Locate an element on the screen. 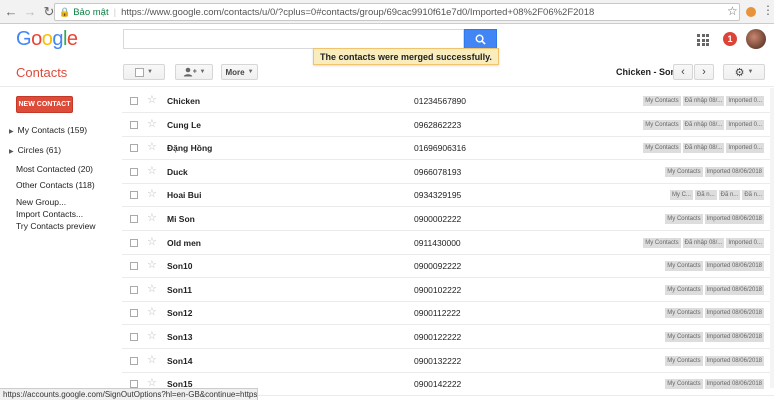  next-page-button: › is located at coordinates (704, 72).